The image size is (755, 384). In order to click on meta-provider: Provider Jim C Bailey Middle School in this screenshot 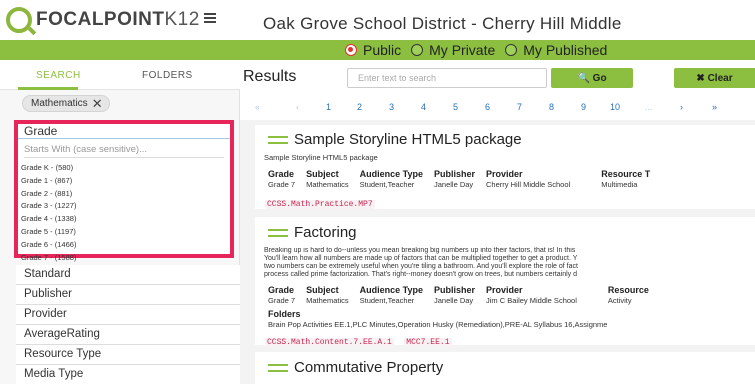, I will do `click(531, 295)`.